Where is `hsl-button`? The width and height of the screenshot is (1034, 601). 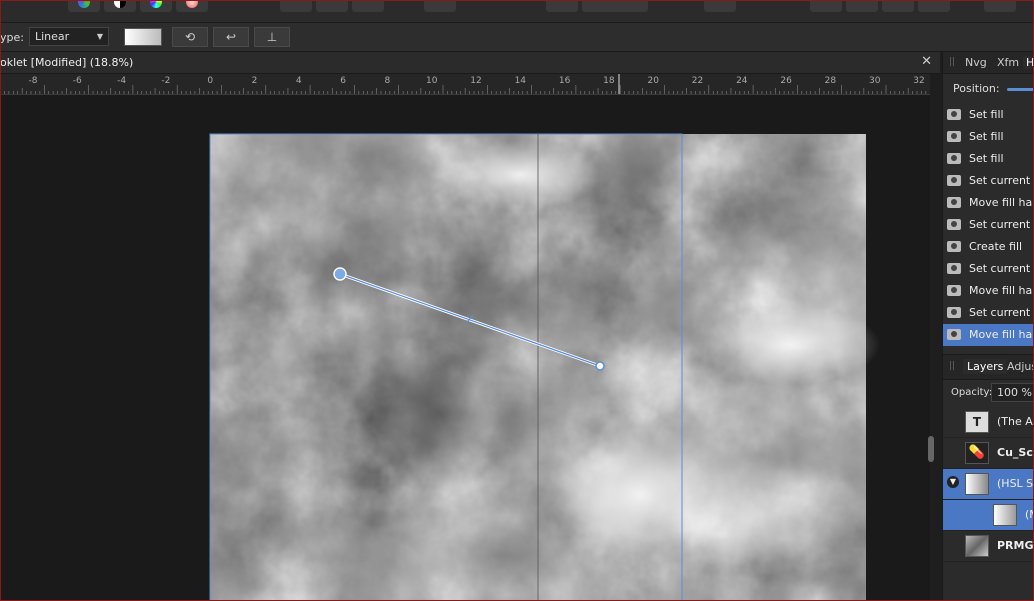
hsl-button is located at coordinates (156, 6).